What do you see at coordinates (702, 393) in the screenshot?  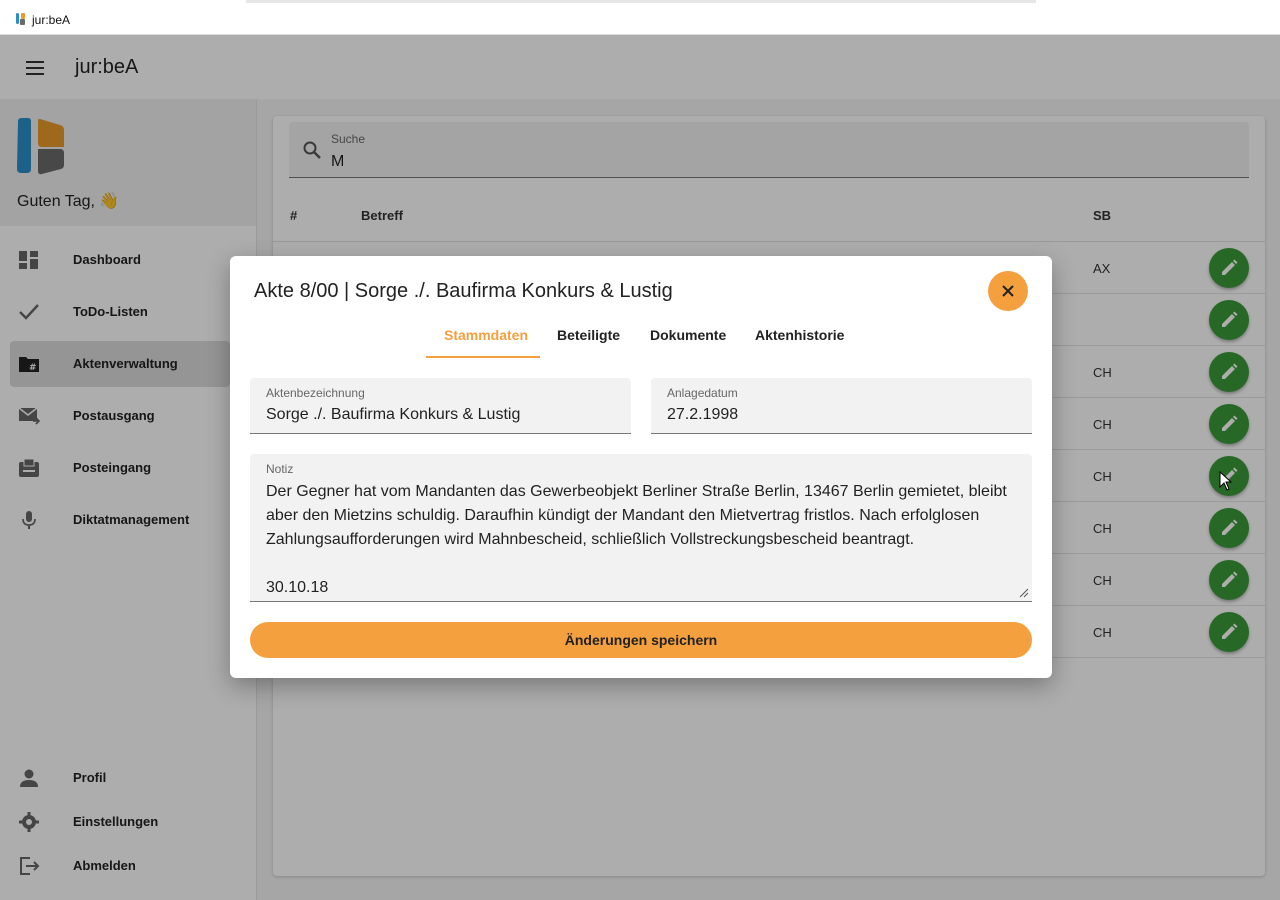 I see `anlagedatum-label: Anlagedatum` at bounding box center [702, 393].